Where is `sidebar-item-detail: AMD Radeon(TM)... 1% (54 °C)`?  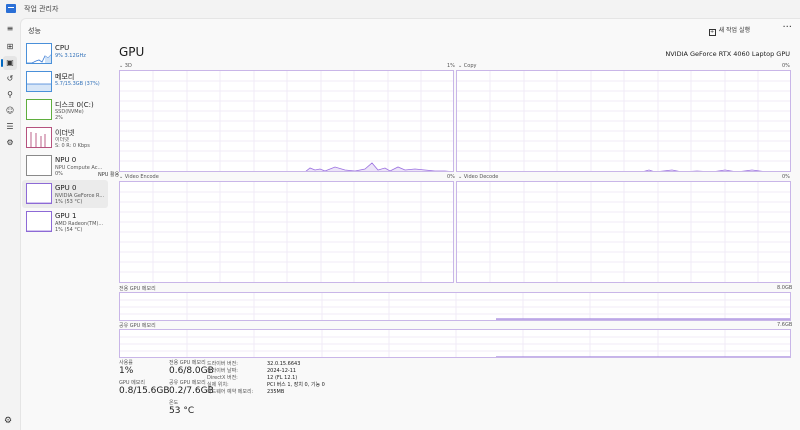 sidebar-item-detail: AMD Radeon(TM)... 1% (54 °C) is located at coordinates (81, 227).